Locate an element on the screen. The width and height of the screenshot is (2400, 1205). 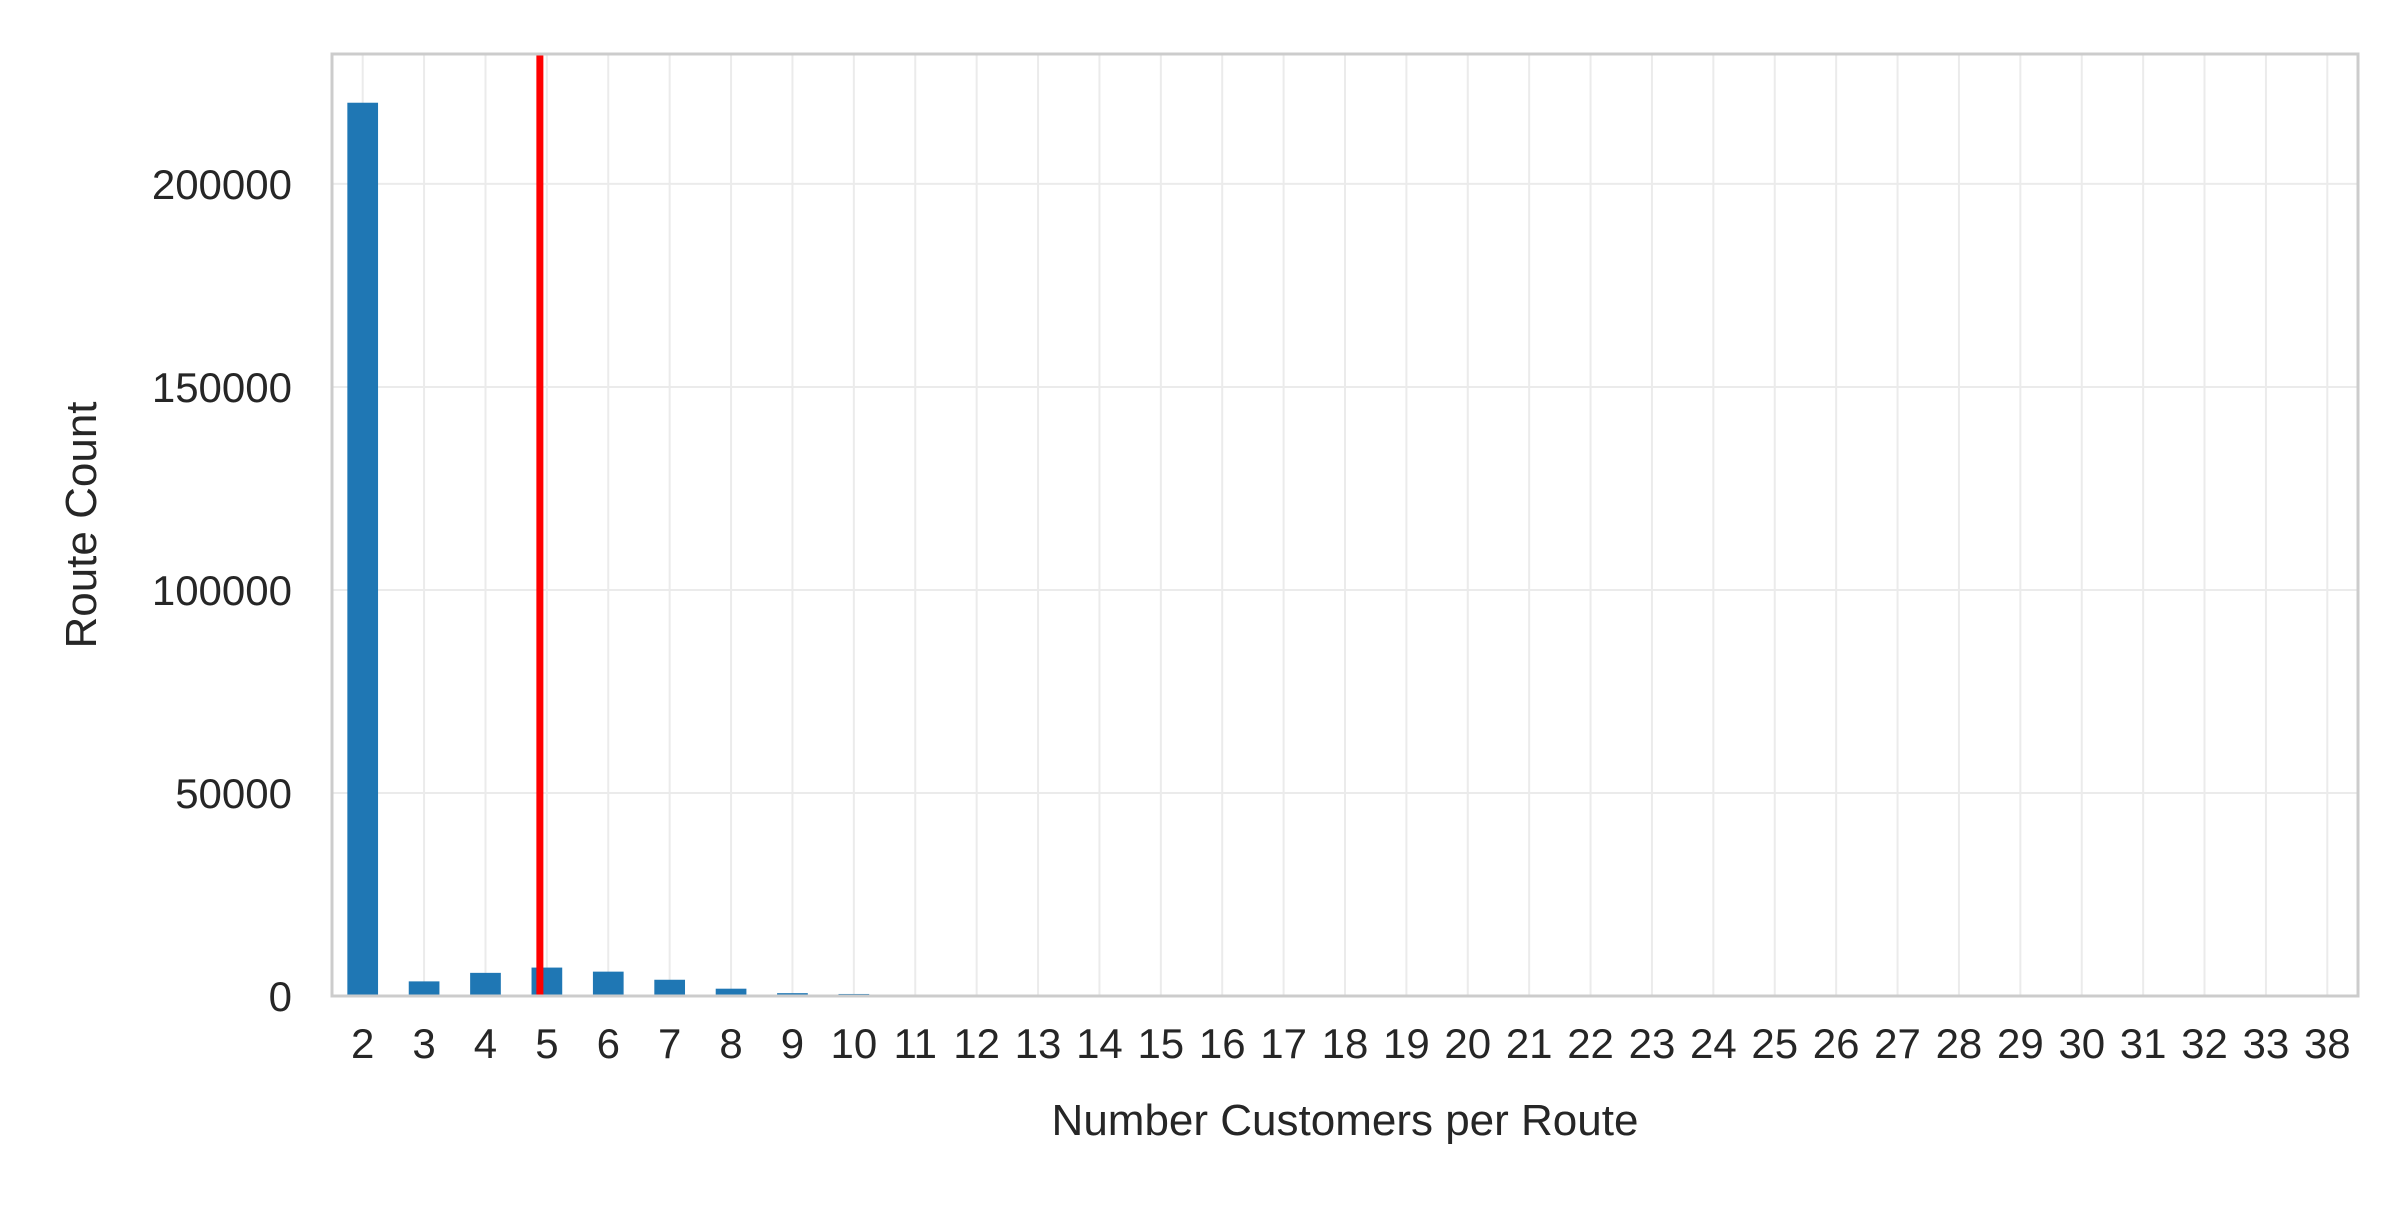
x-tick-label: 27 is located at coordinates (1897, 1043).